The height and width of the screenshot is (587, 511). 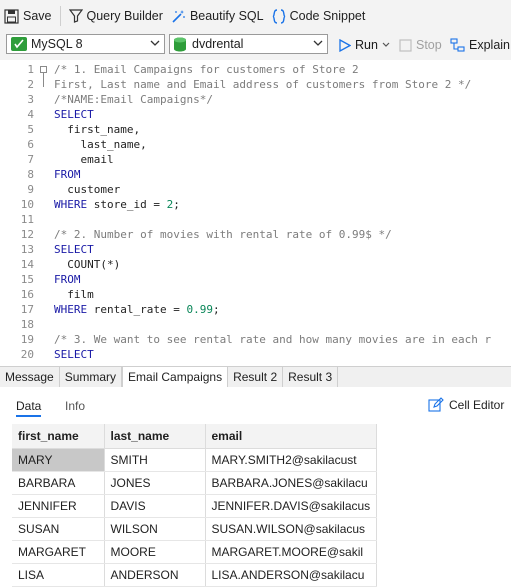 What do you see at coordinates (255, 354) in the screenshot?
I see `code-line: 20 SELECT` at bounding box center [255, 354].